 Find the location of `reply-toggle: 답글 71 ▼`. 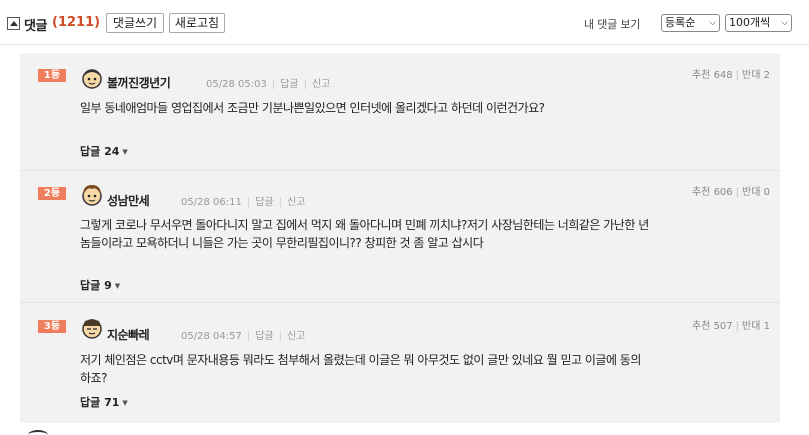

reply-toggle: 답글 71 ▼ is located at coordinates (104, 402).